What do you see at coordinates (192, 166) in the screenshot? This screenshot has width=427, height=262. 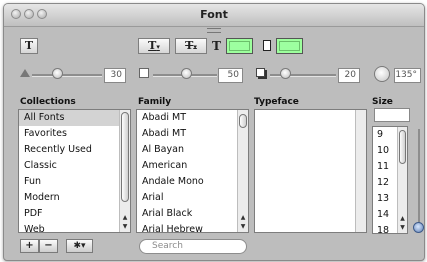 I see `list-item: American` at bounding box center [192, 166].